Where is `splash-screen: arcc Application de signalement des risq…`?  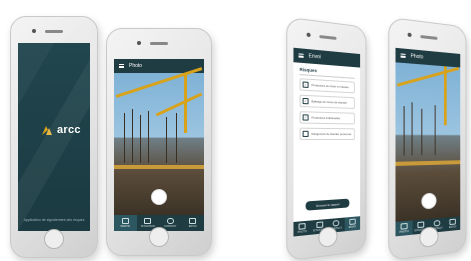 splash-screen: arcc Application de signalement des risq… is located at coordinates (54, 137).